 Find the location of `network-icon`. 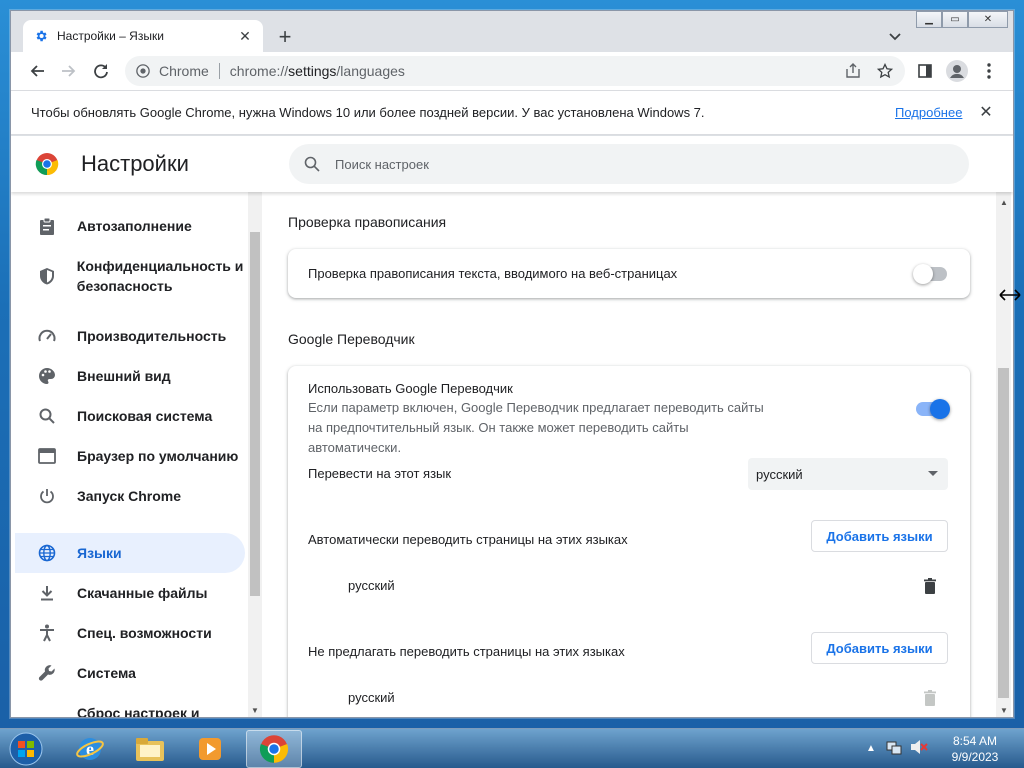

network-icon is located at coordinates (894, 748).